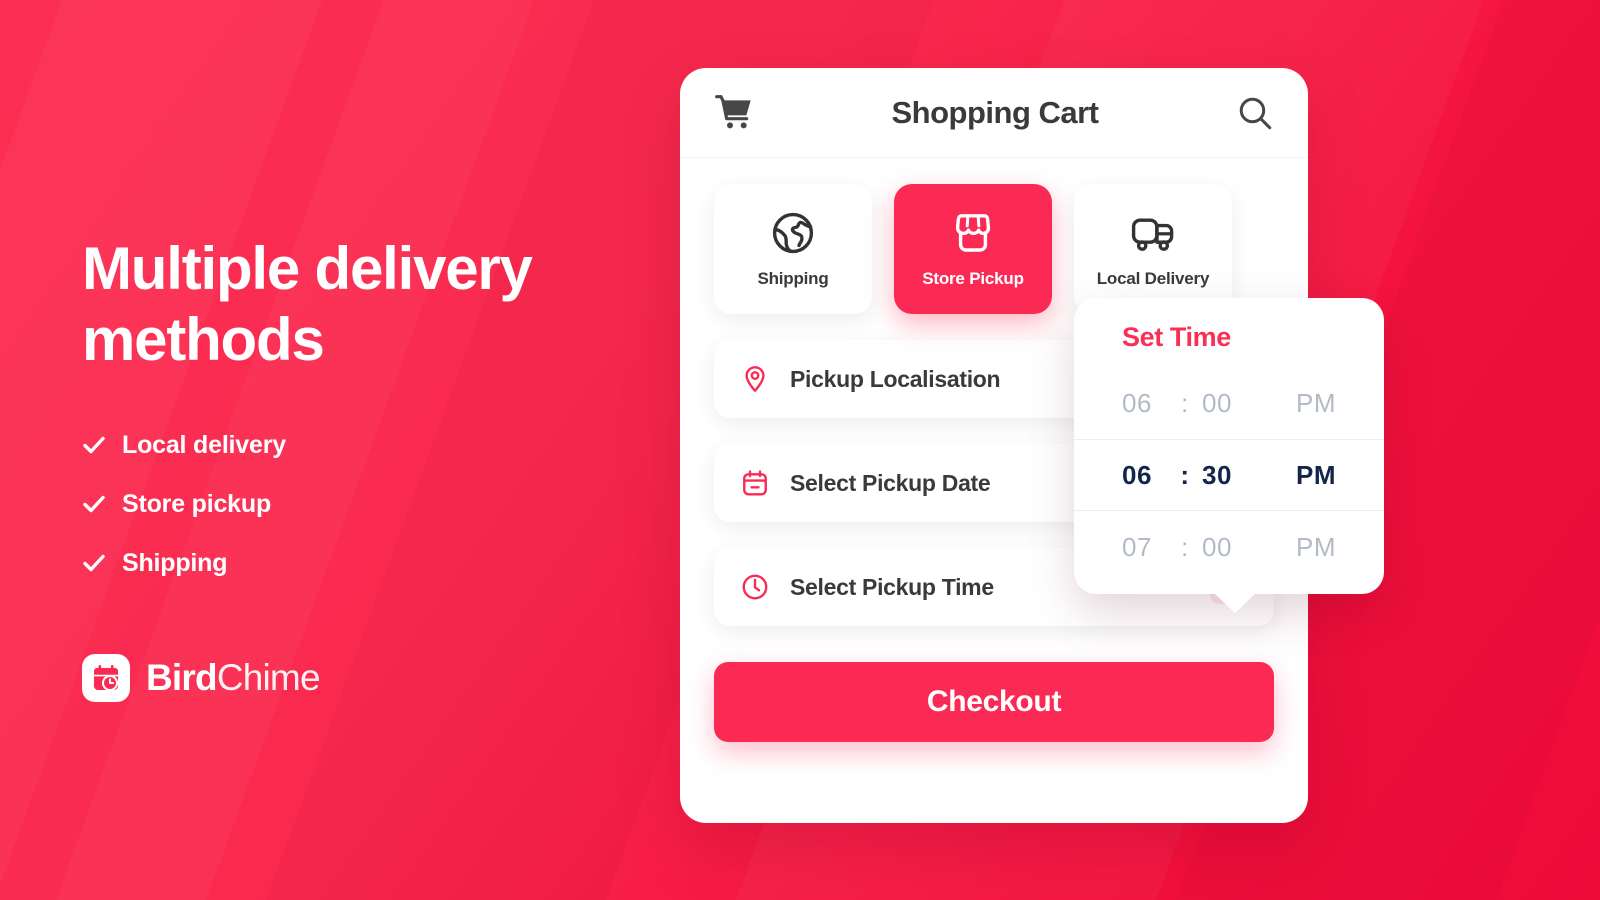  I want to click on list-item: Local delivery, so click(362, 445).